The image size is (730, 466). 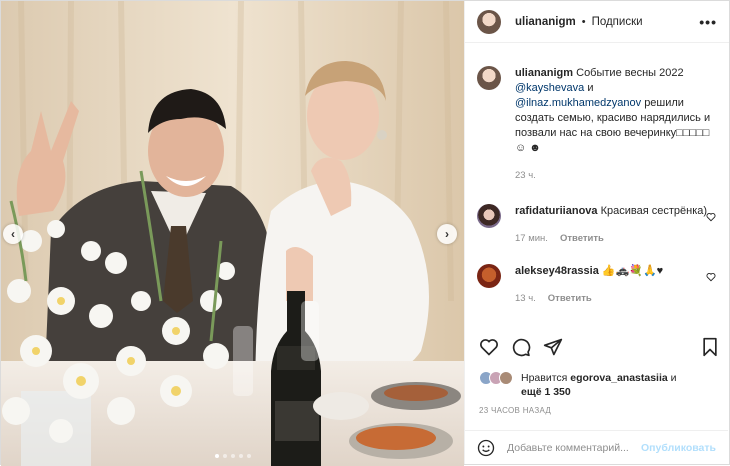 I want to click on smiley-icon, so click(x=486, y=448).